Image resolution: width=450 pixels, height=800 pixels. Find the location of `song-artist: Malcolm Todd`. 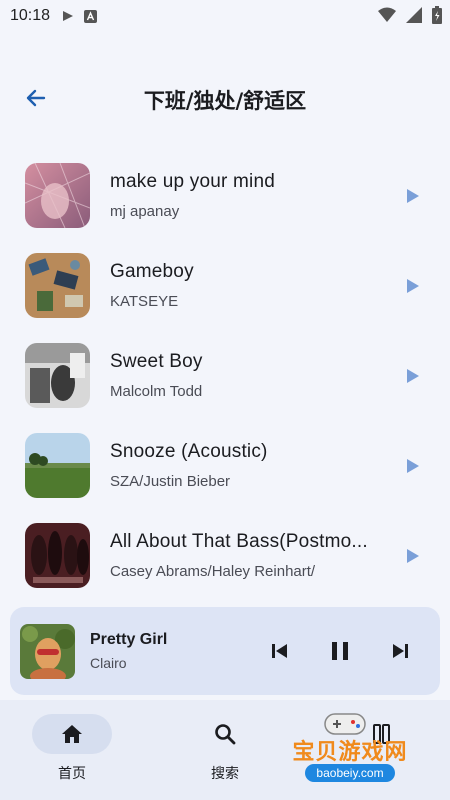

song-artist: Malcolm Todd is located at coordinates (156, 391).